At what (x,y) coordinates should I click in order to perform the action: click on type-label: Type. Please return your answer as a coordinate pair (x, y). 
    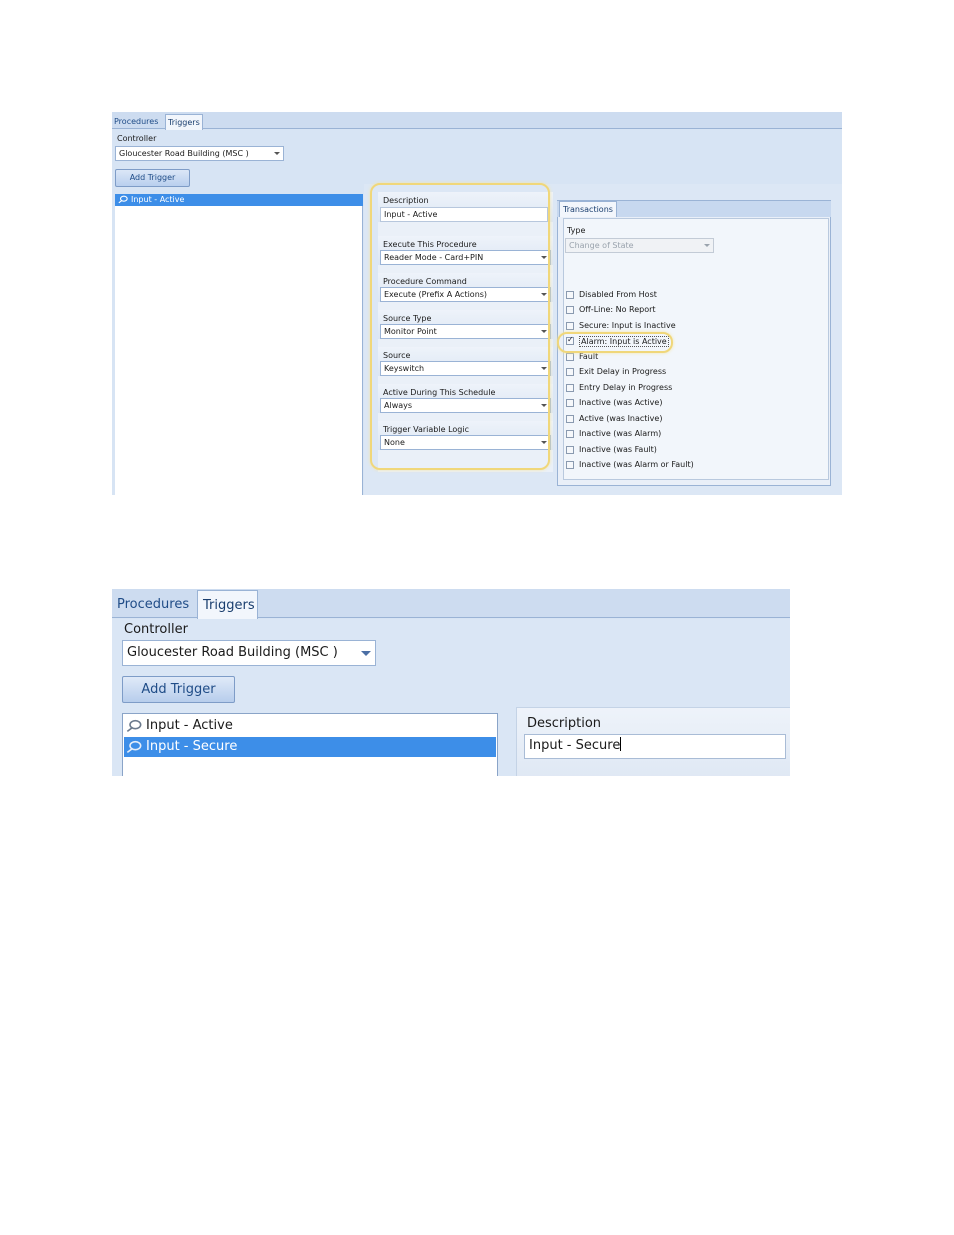
    Looking at the image, I should click on (576, 230).